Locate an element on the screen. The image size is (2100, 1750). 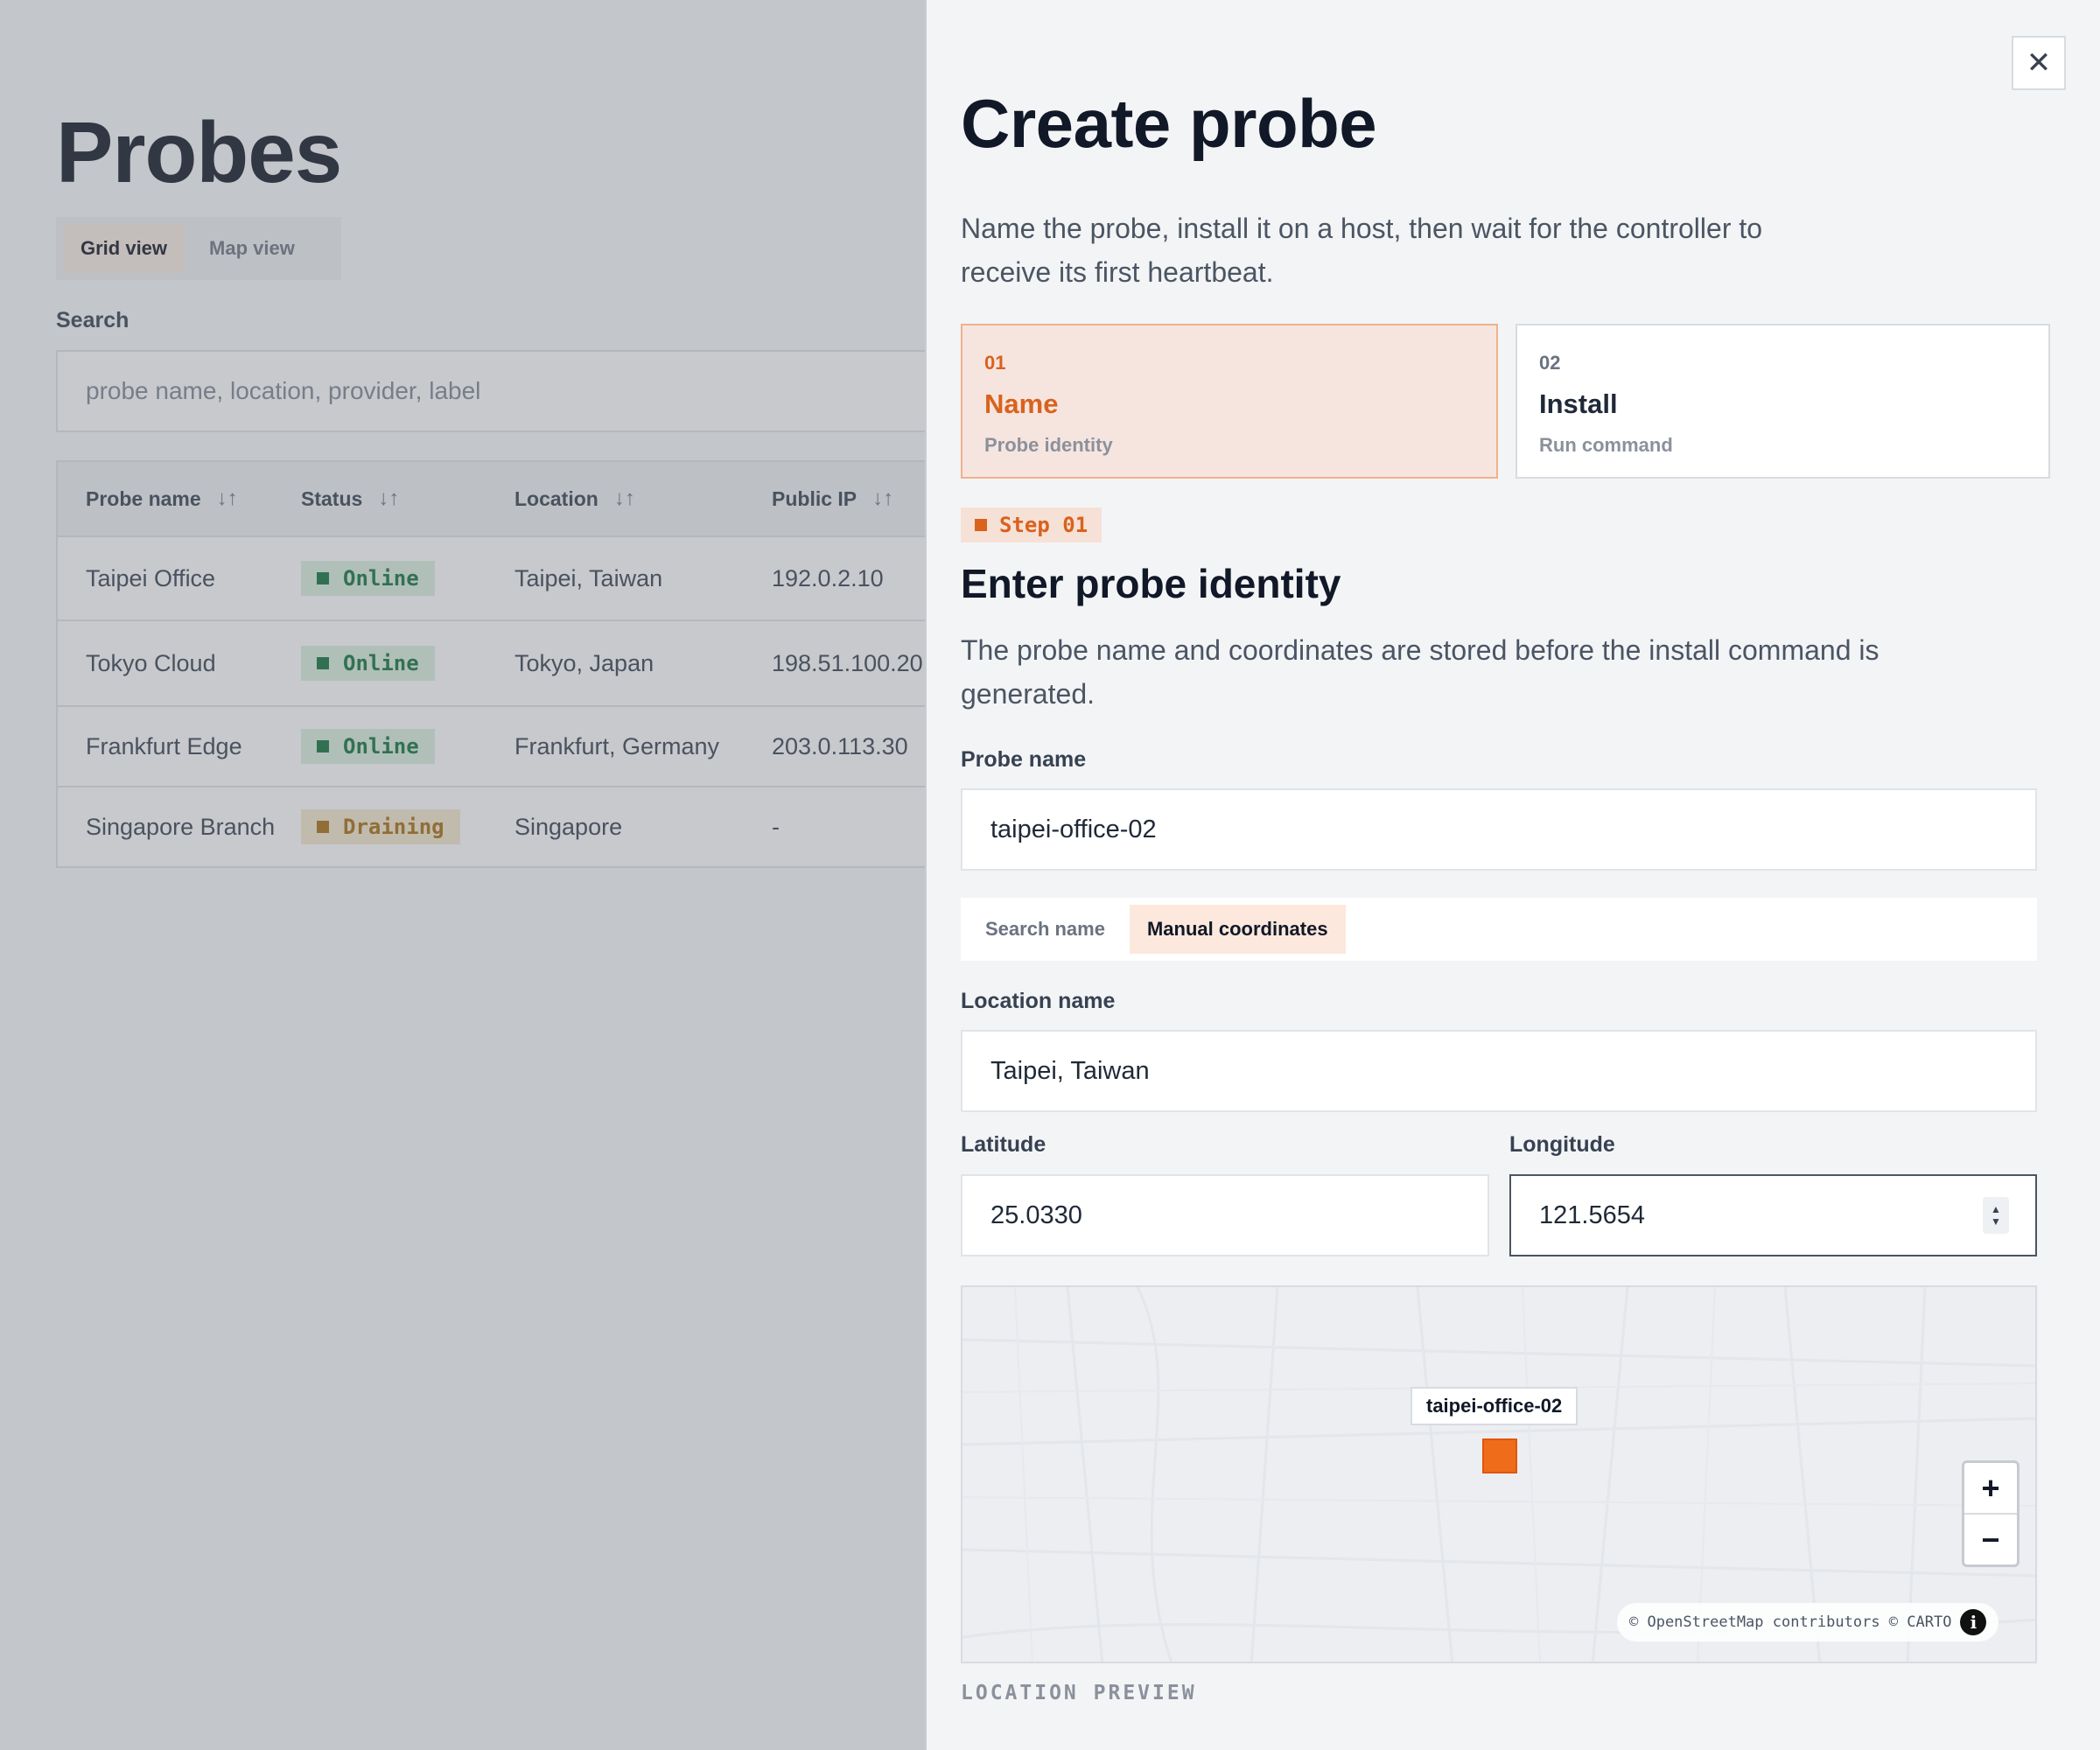
latitude-label: Latitude is located at coordinates (1003, 1144).